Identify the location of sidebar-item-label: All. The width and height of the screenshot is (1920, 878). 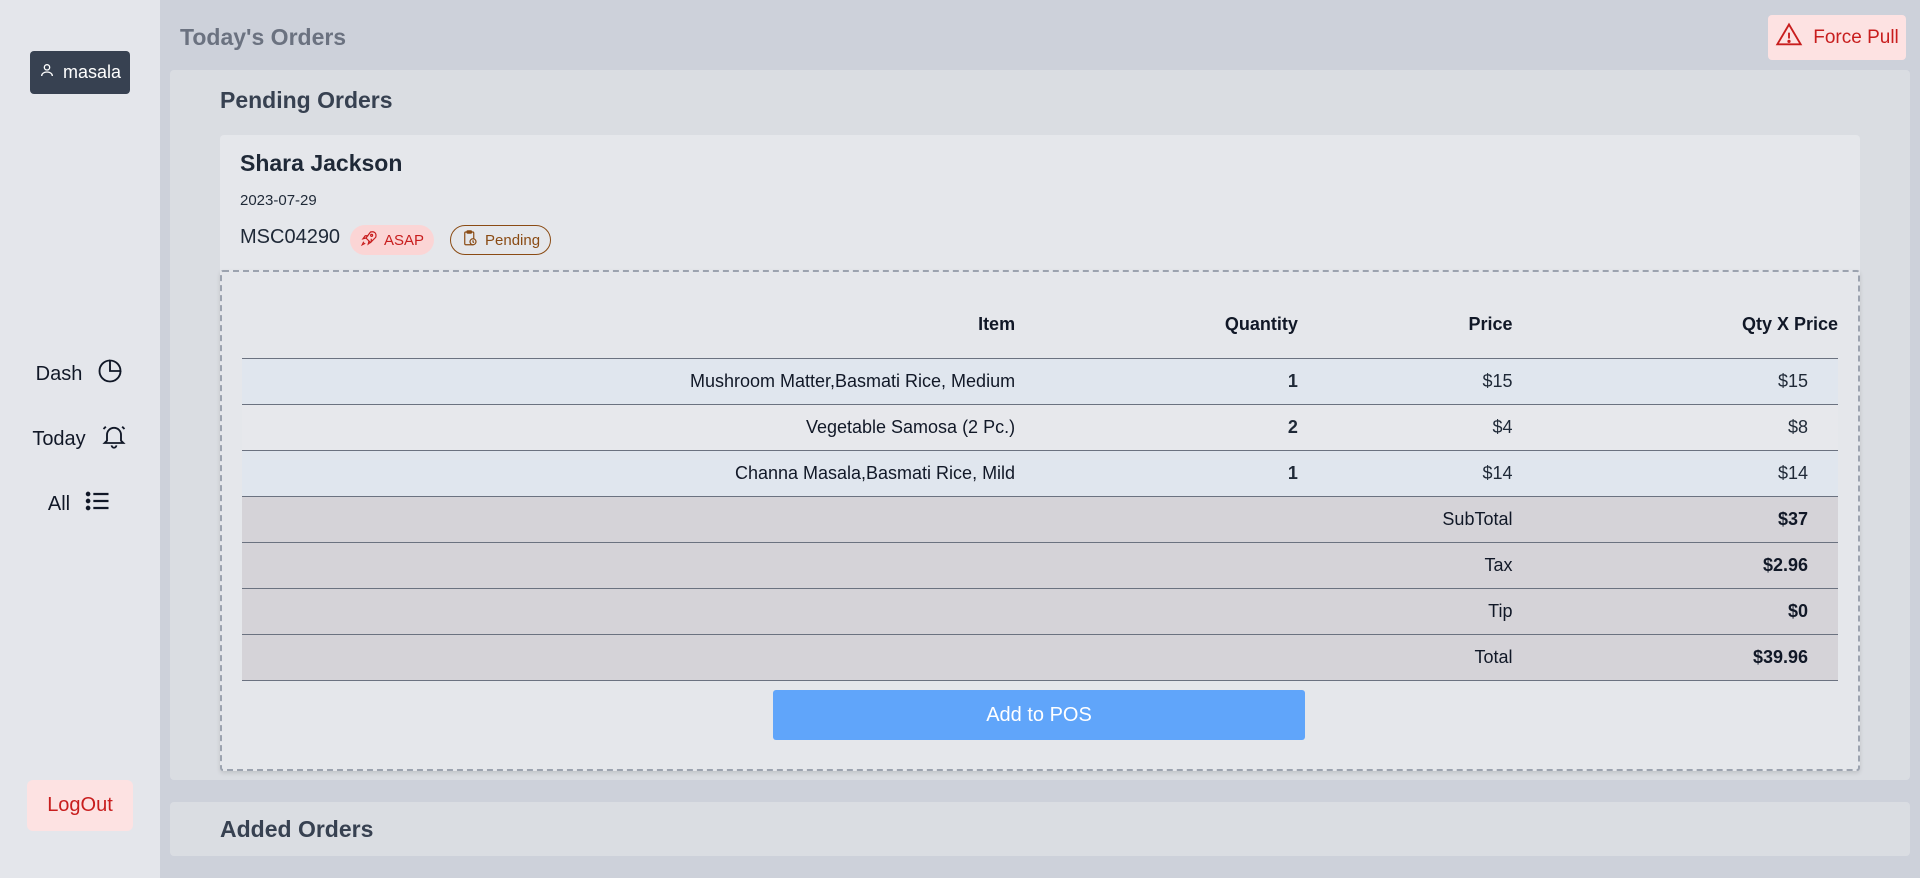
(59, 503).